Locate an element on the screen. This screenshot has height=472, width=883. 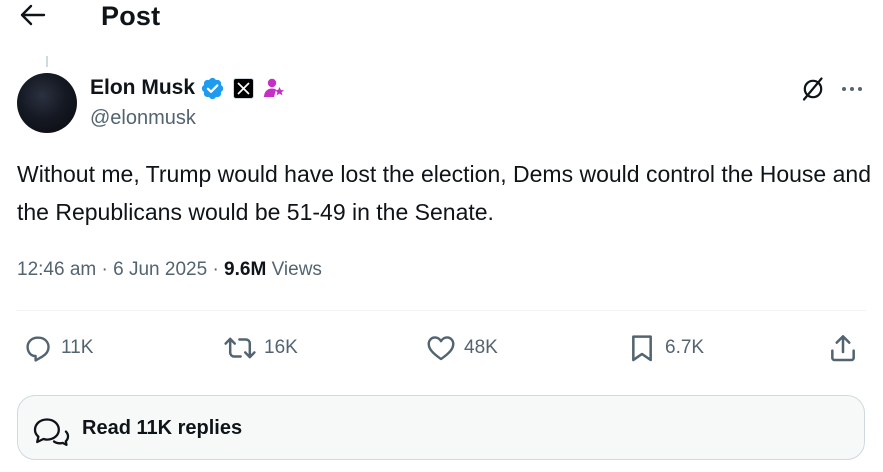
author-handle: @elonmusk is located at coordinates (143, 118).